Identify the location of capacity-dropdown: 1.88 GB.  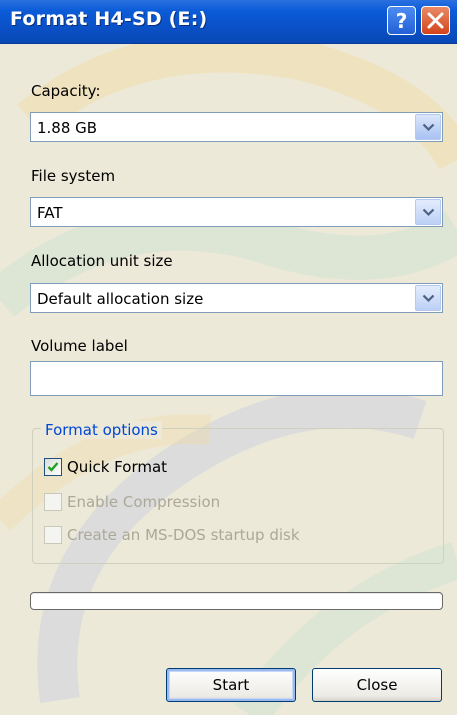
(236, 127).